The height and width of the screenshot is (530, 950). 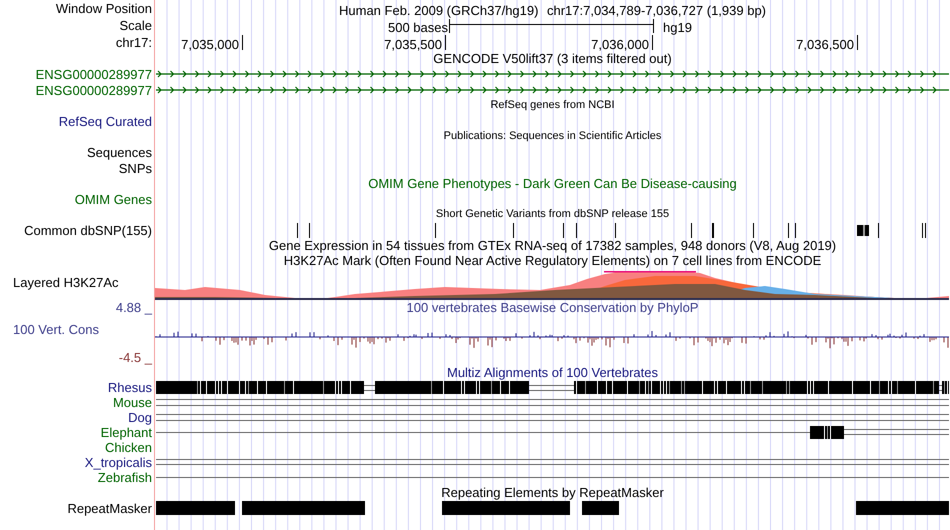 I want to click on assembly-title: Human Feb. 2009 (GRCh37/hg19), so click(x=438, y=11).